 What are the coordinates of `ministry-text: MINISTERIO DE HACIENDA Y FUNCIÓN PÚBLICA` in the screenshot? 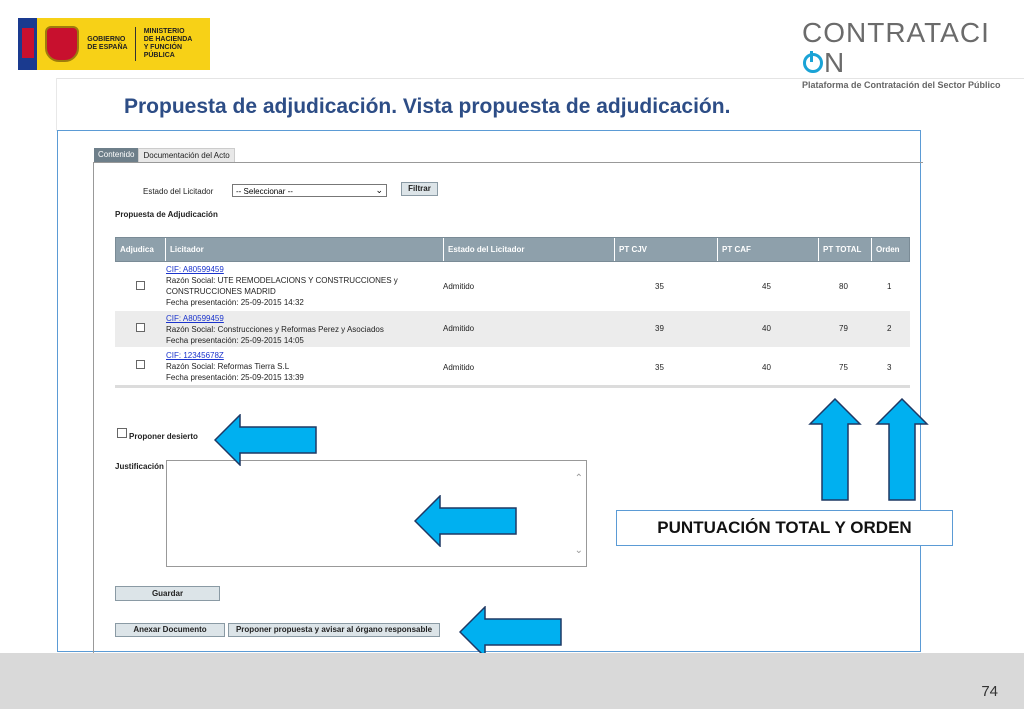 It's located at (177, 44).